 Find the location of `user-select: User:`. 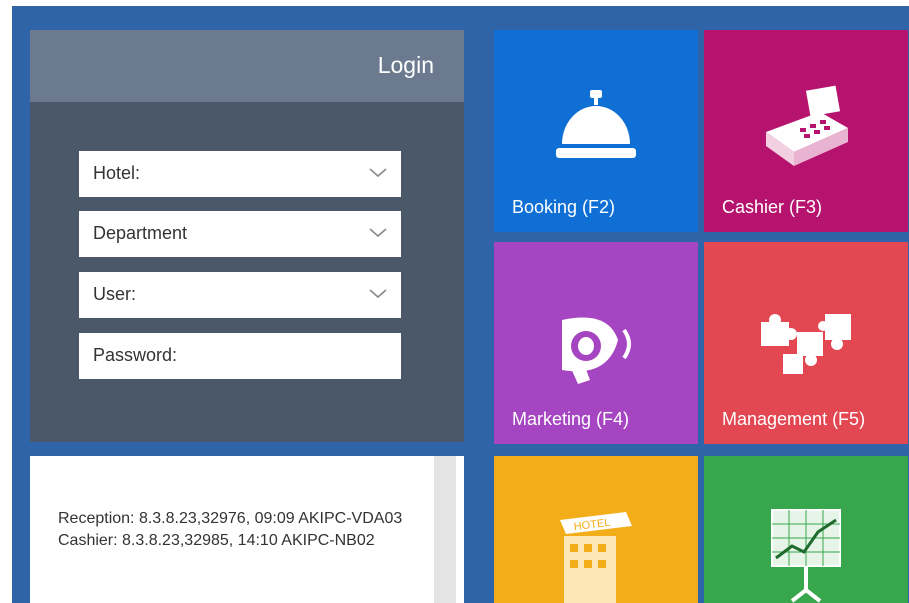

user-select: User: is located at coordinates (240, 295).